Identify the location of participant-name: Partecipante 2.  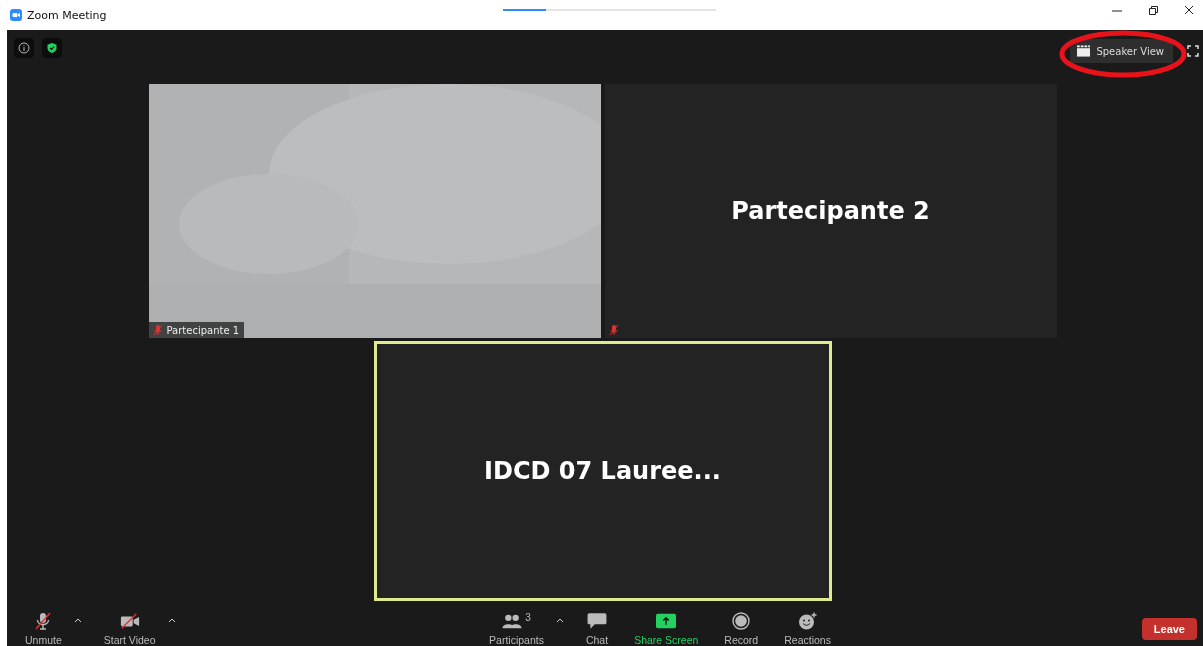
(830, 211).